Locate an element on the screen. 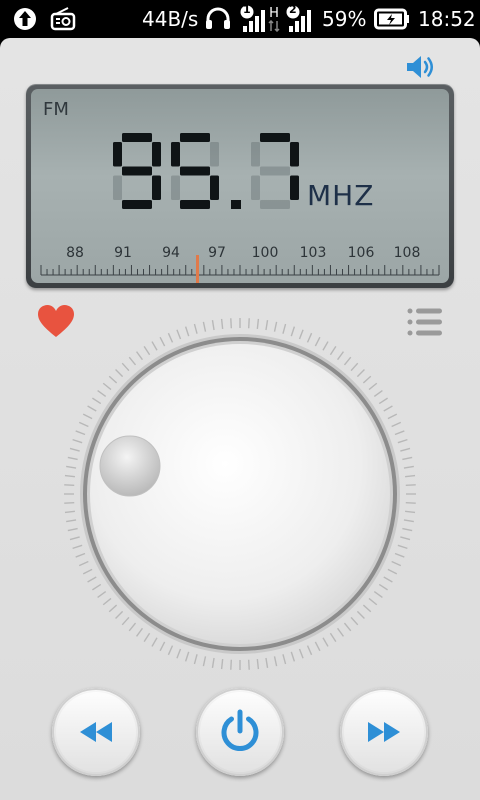  network-type-label: H is located at coordinates (274, 13).